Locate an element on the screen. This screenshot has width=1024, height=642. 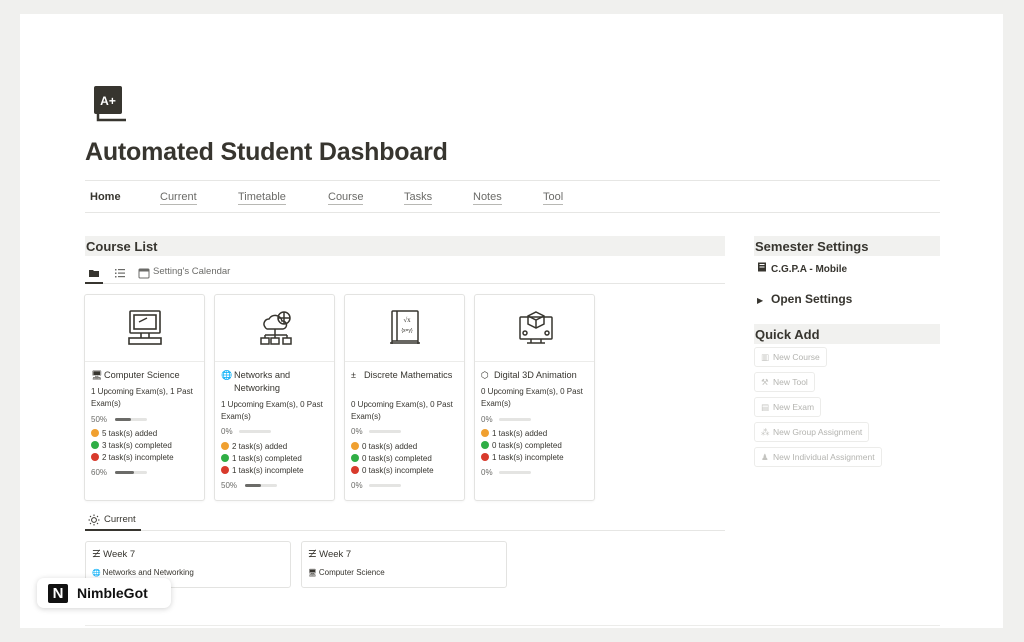
triangle-right-icon: ▶ is located at coordinates (760, 300).